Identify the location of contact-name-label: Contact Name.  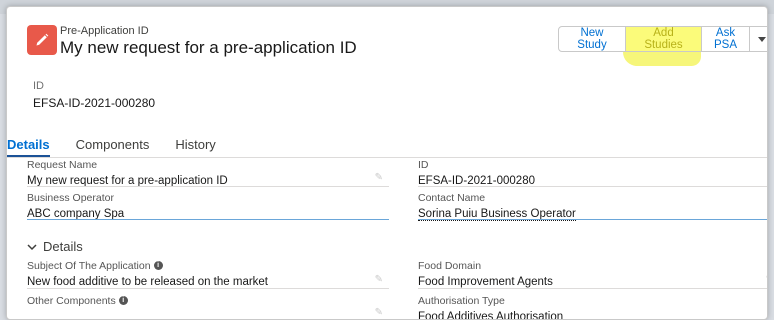
(452, 197).